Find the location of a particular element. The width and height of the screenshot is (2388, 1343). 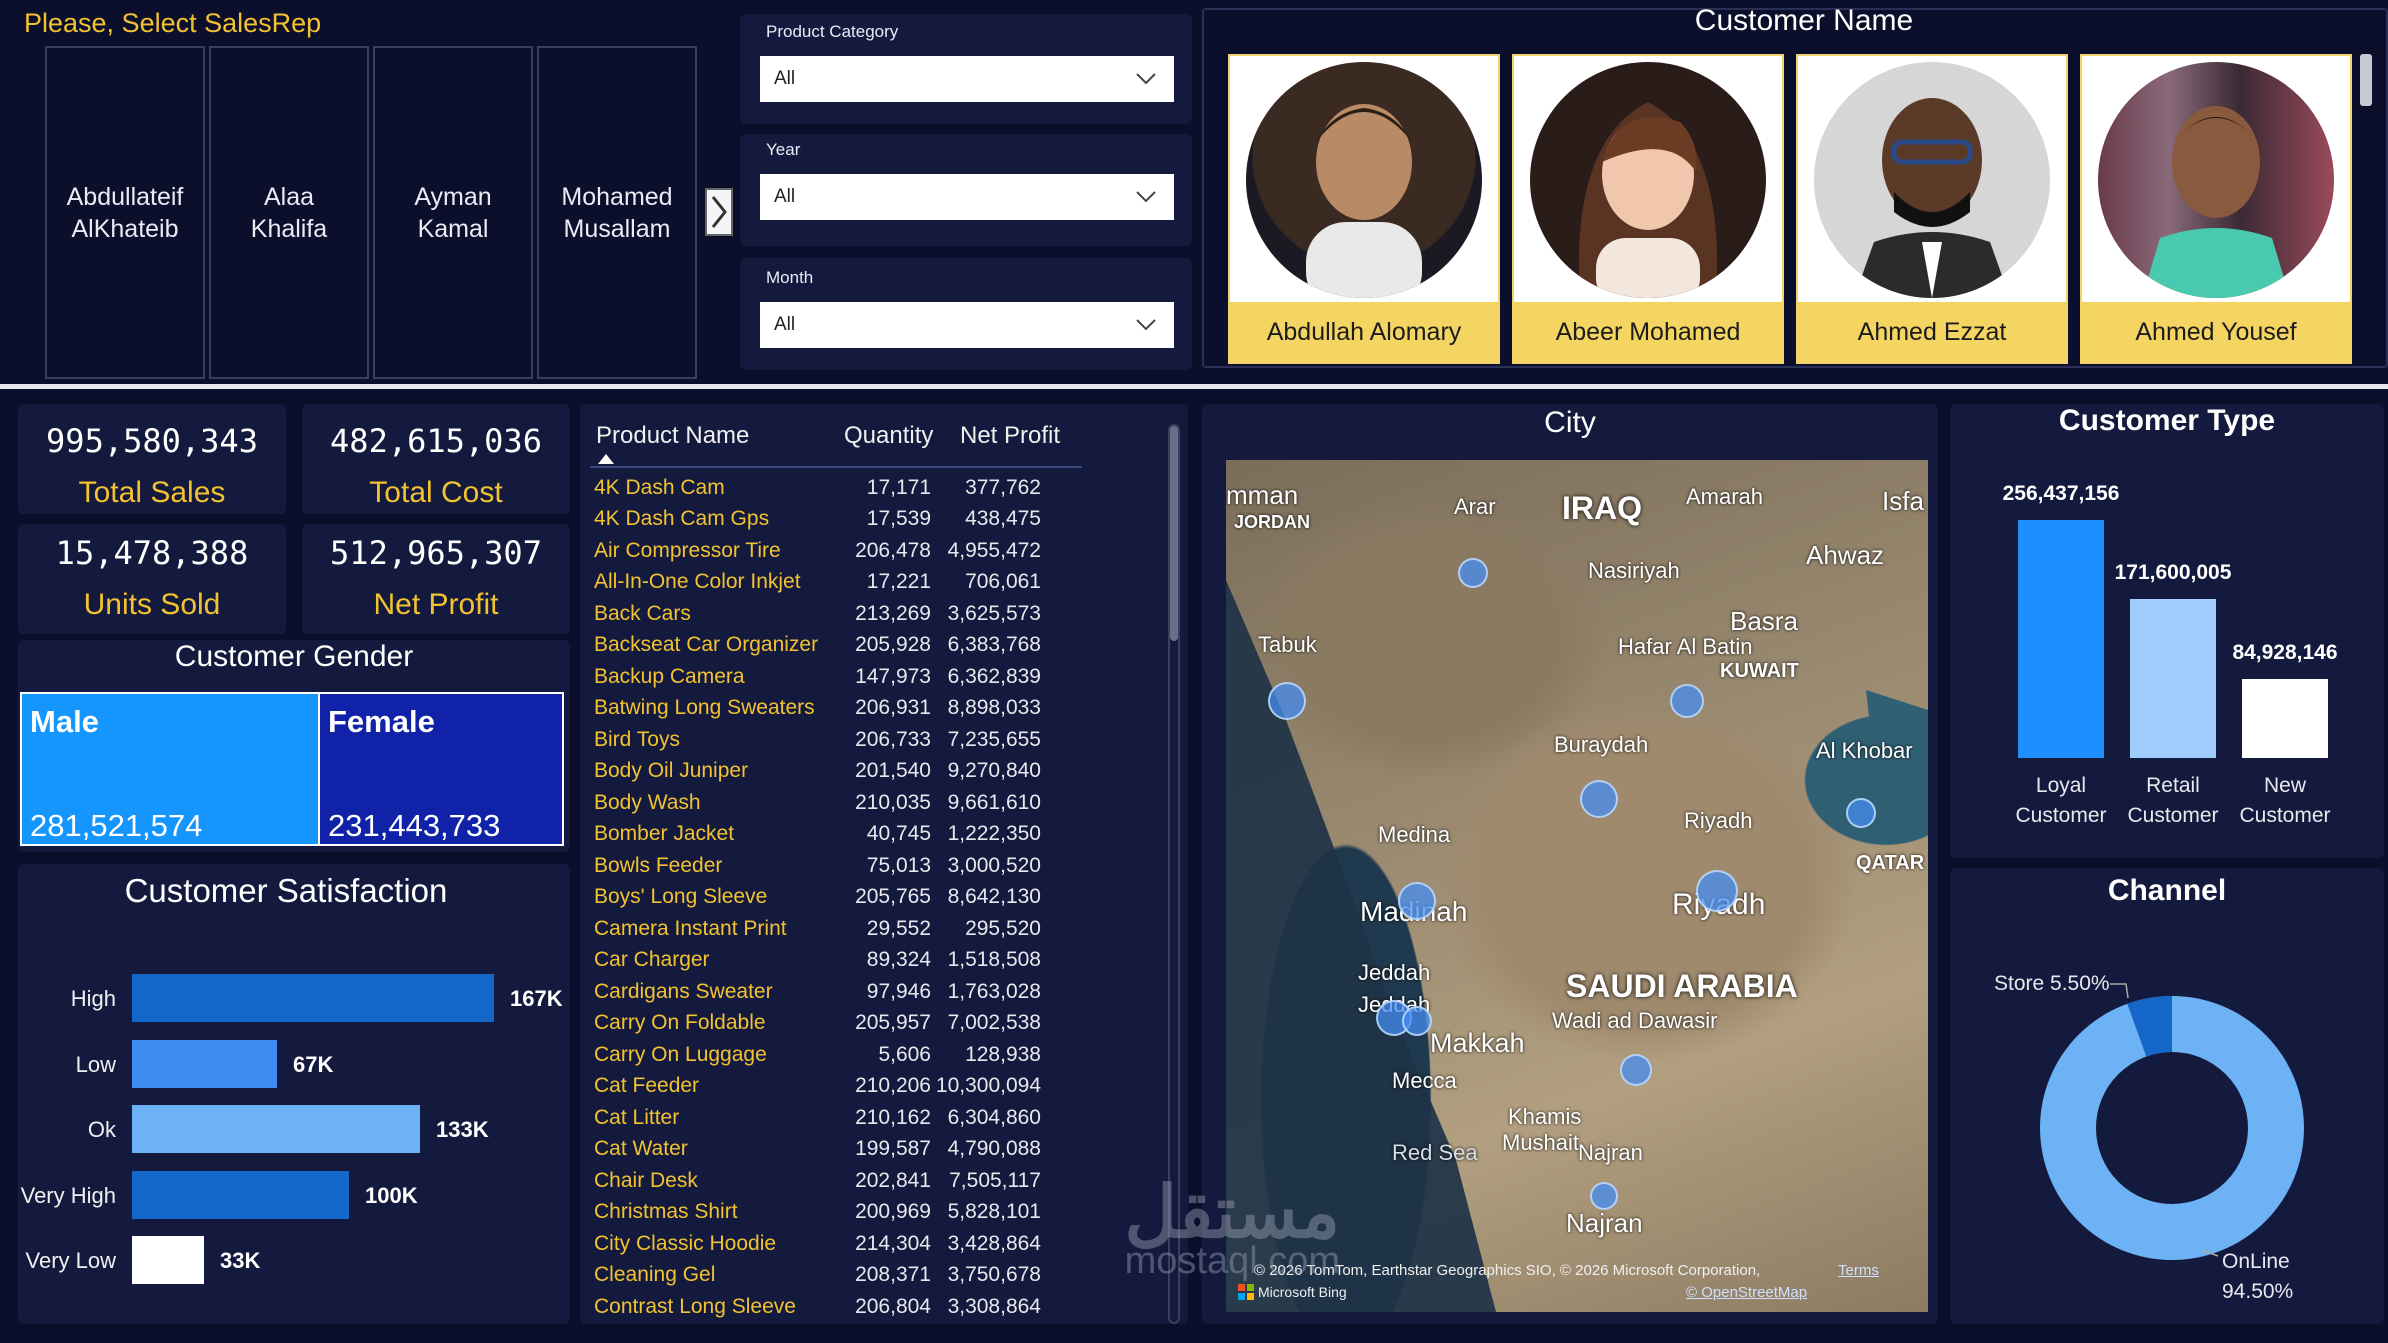

year-dropdown: All is located at coordinates (967, 197).